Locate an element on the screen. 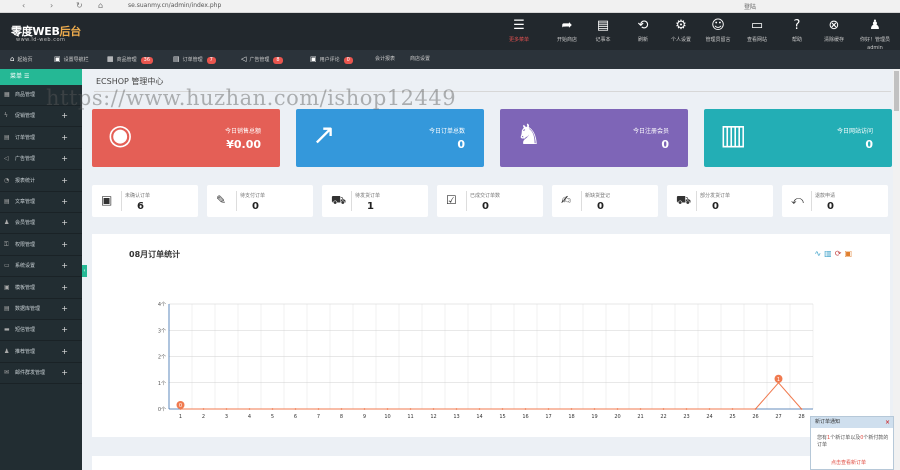  x-tick-label: 6 is located at coordinates (295, 417).